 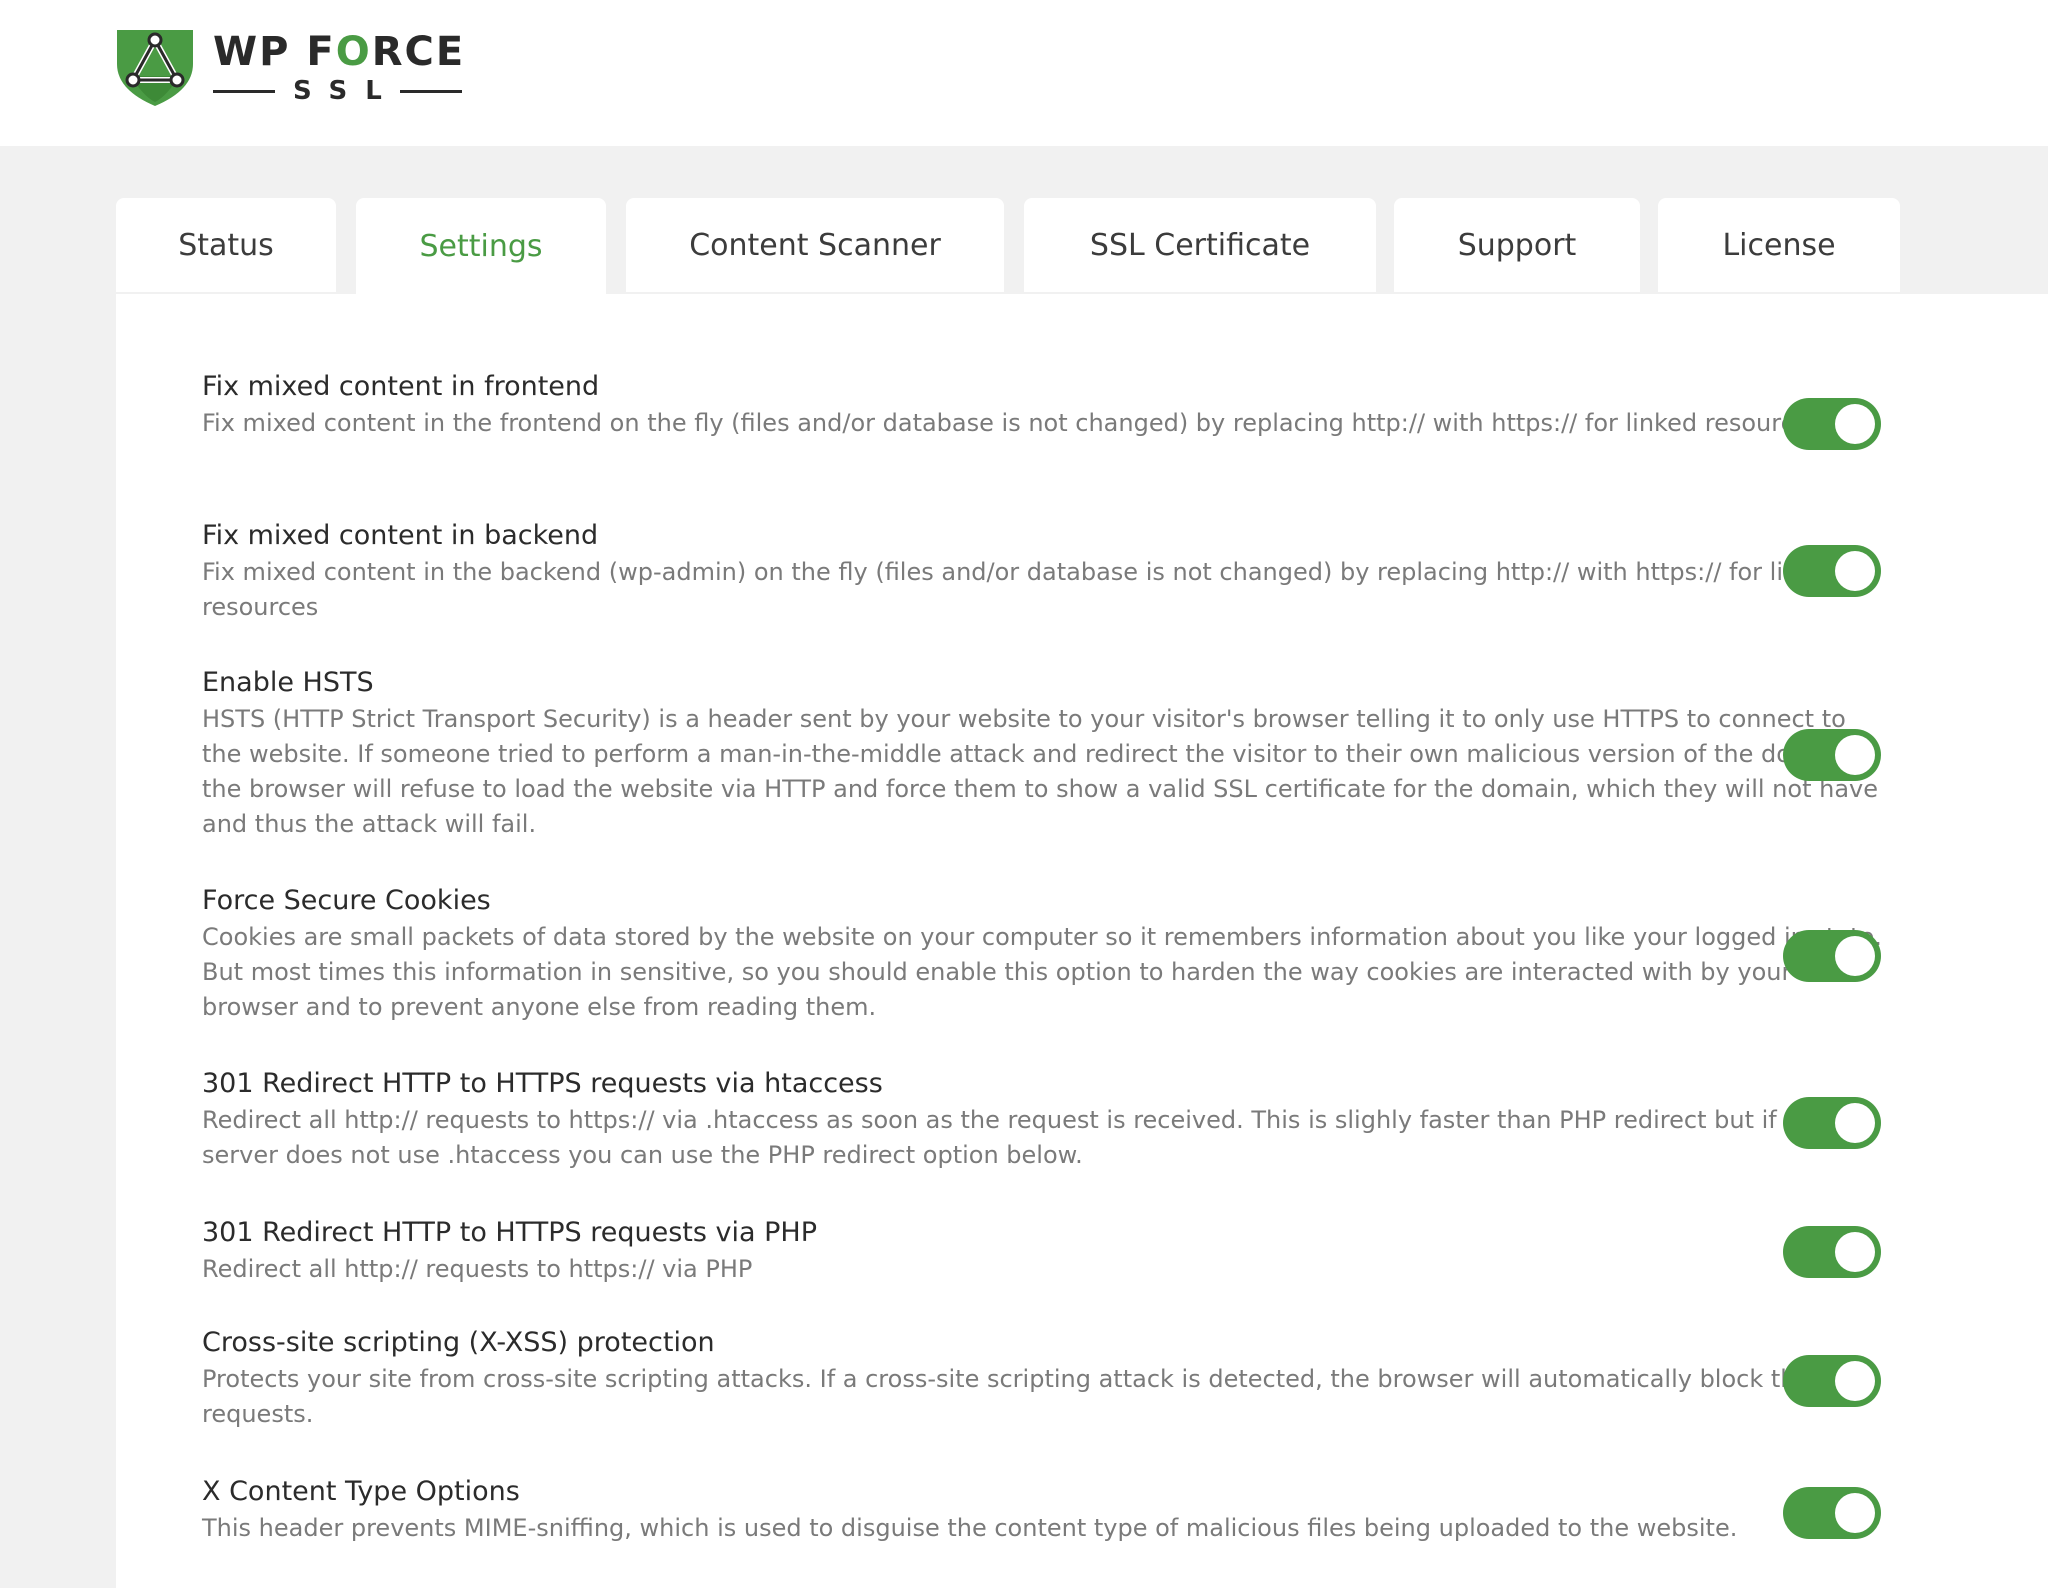 What do you see at coordinates (339, 52) in the screenshot?
I see `brand-name: WP FORCE` at bounding box center [339, 52].